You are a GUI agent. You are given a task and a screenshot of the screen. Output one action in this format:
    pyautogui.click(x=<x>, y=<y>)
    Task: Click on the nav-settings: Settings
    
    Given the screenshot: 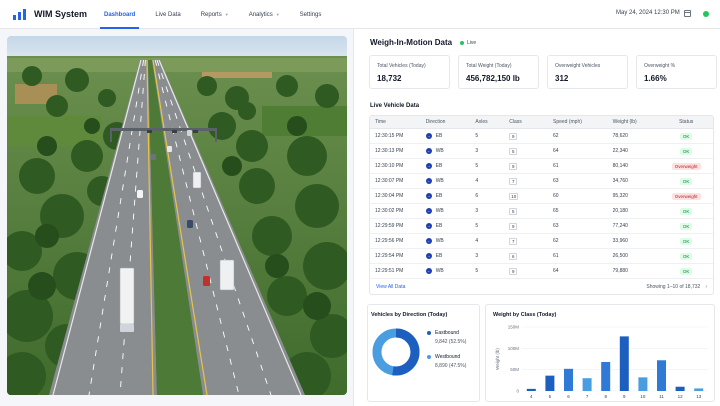 What is the action you would take?
    pyautogui.click(x=311, y=14)
    